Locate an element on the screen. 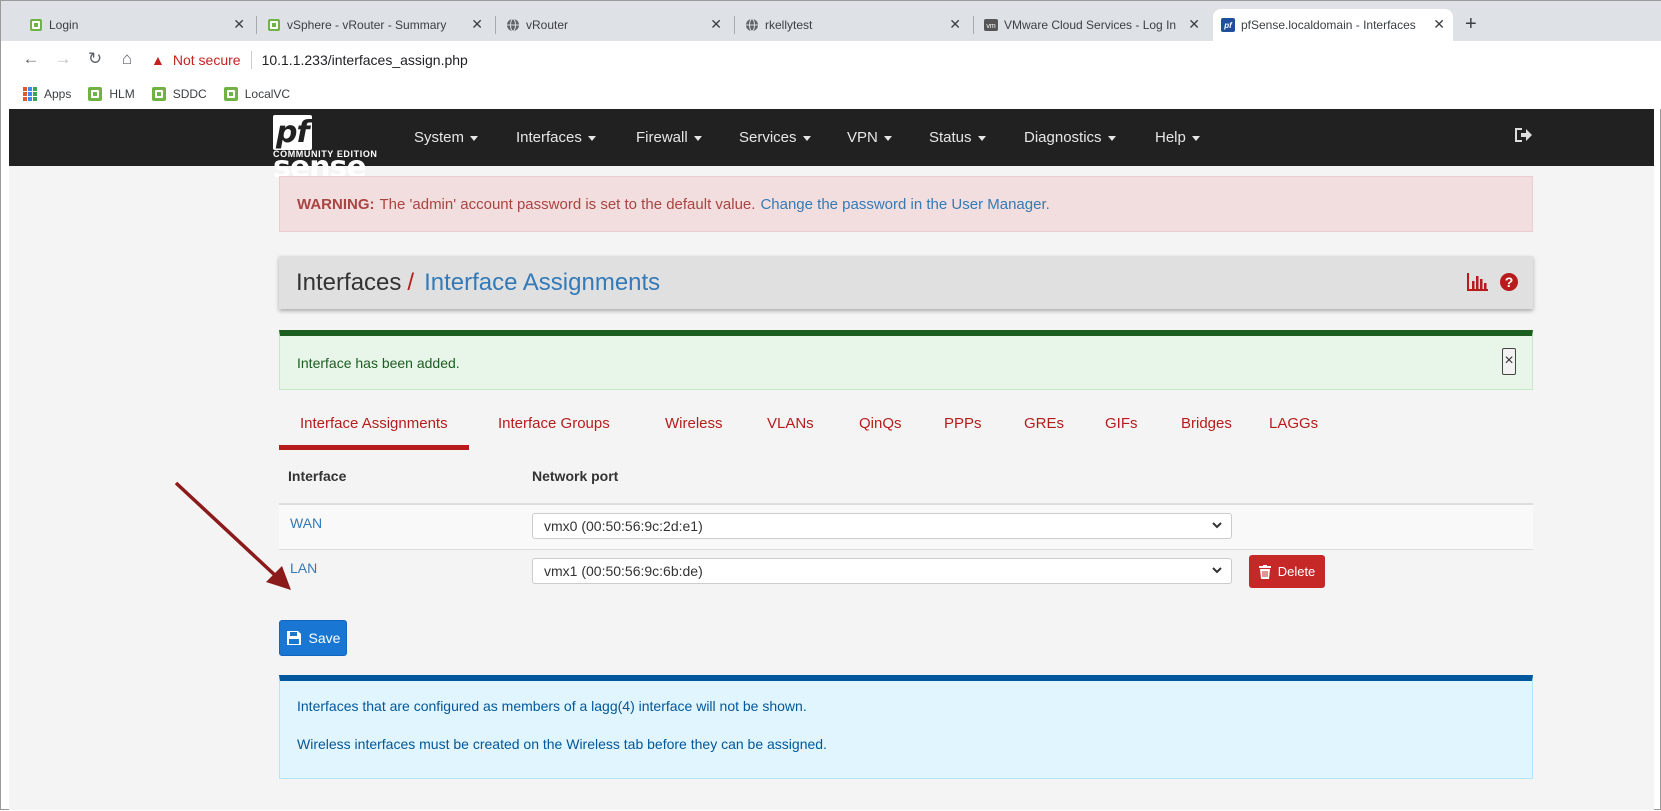 The width and height of the screenshot is (1661, 811). browser-tab-login: Login ✕ is located at coordinates (137, 25).